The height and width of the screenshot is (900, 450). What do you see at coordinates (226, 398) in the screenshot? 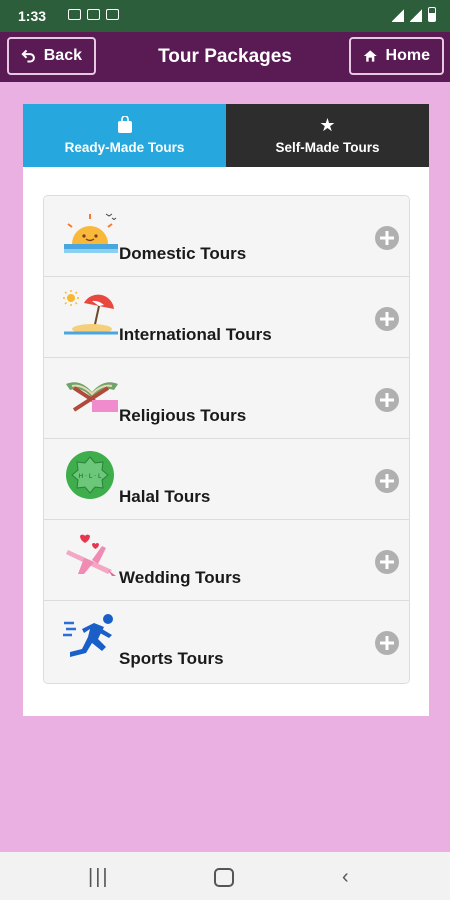
I see `list-item-religious-tours: Religious Tours` at bounding box center [226, 398].